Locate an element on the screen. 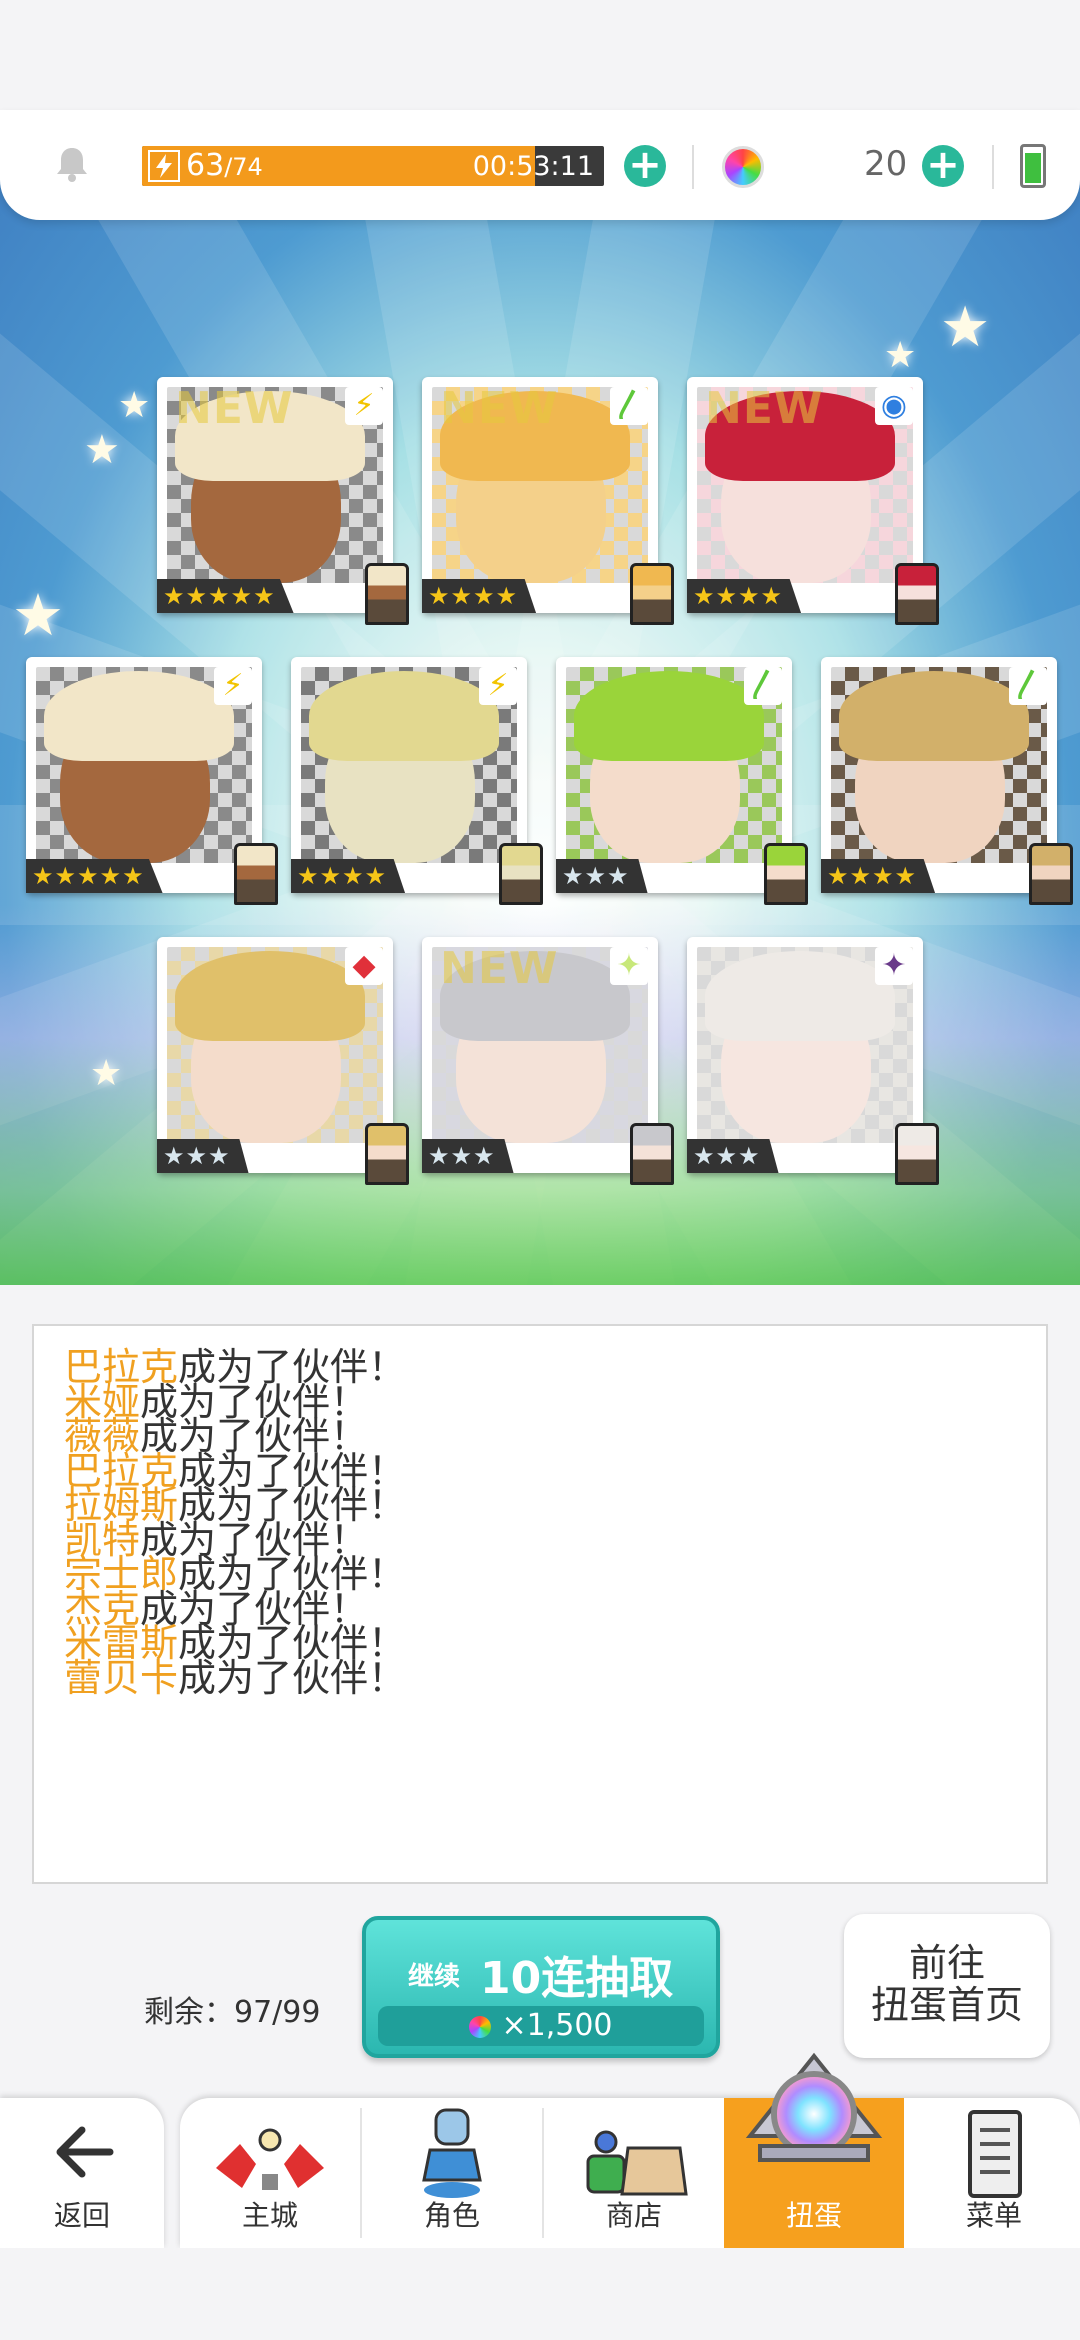 The width and height of the screenshot is (1080, 2340). top-resource-bar: 63/74 00:53:11 + 20 + is located at coordinates (540, 165).